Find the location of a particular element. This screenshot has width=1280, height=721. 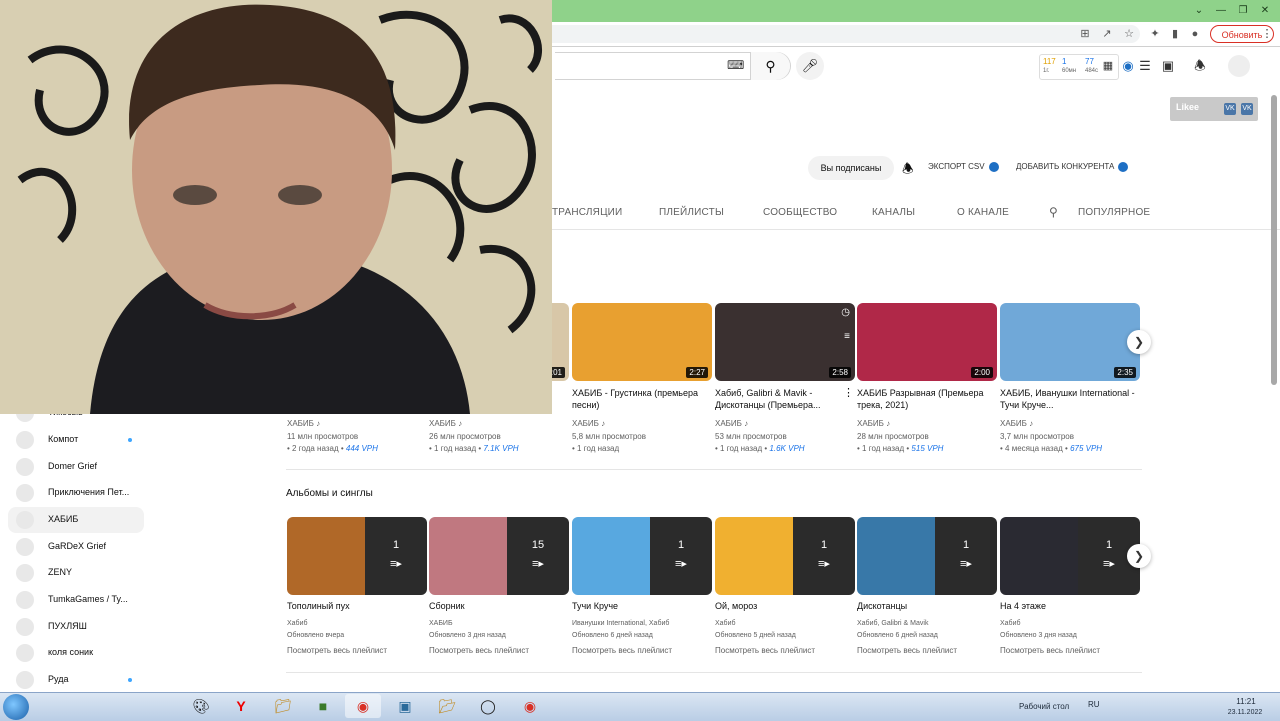

album-title: Сборник is located at coordinates (447, 606).